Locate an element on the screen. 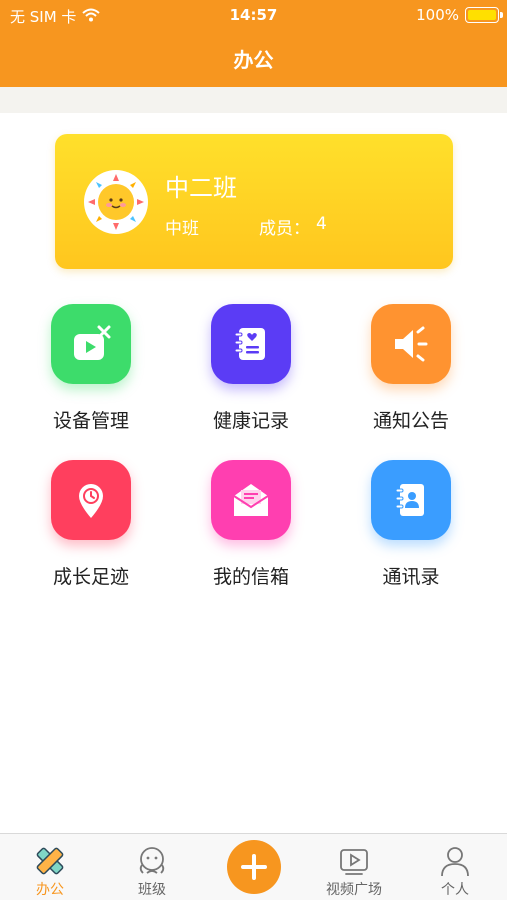 The image size is (507, 900). pencil-ruler-icon is located at coordinates (50, 861).